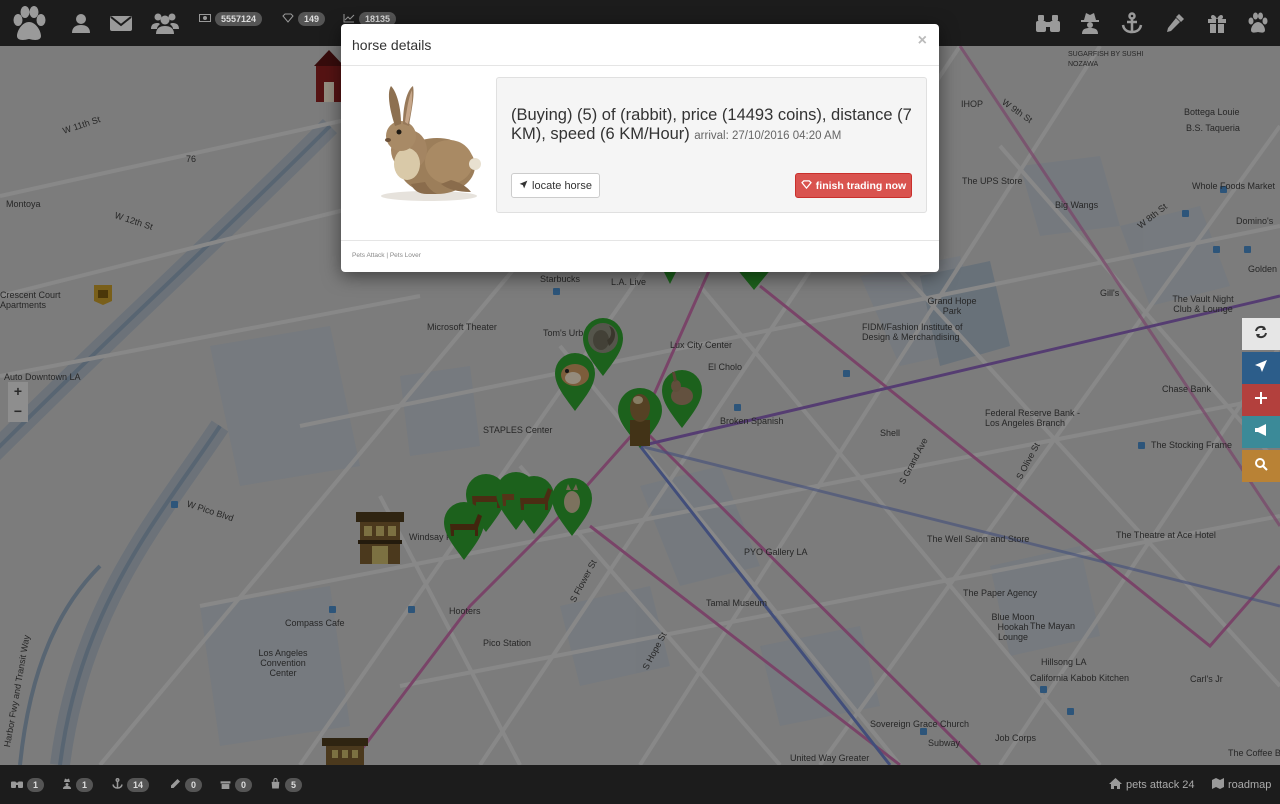 The width and height of the screenshot is (1280, 804). I want to click on modal-header: horse details ×, so click(640, 45).